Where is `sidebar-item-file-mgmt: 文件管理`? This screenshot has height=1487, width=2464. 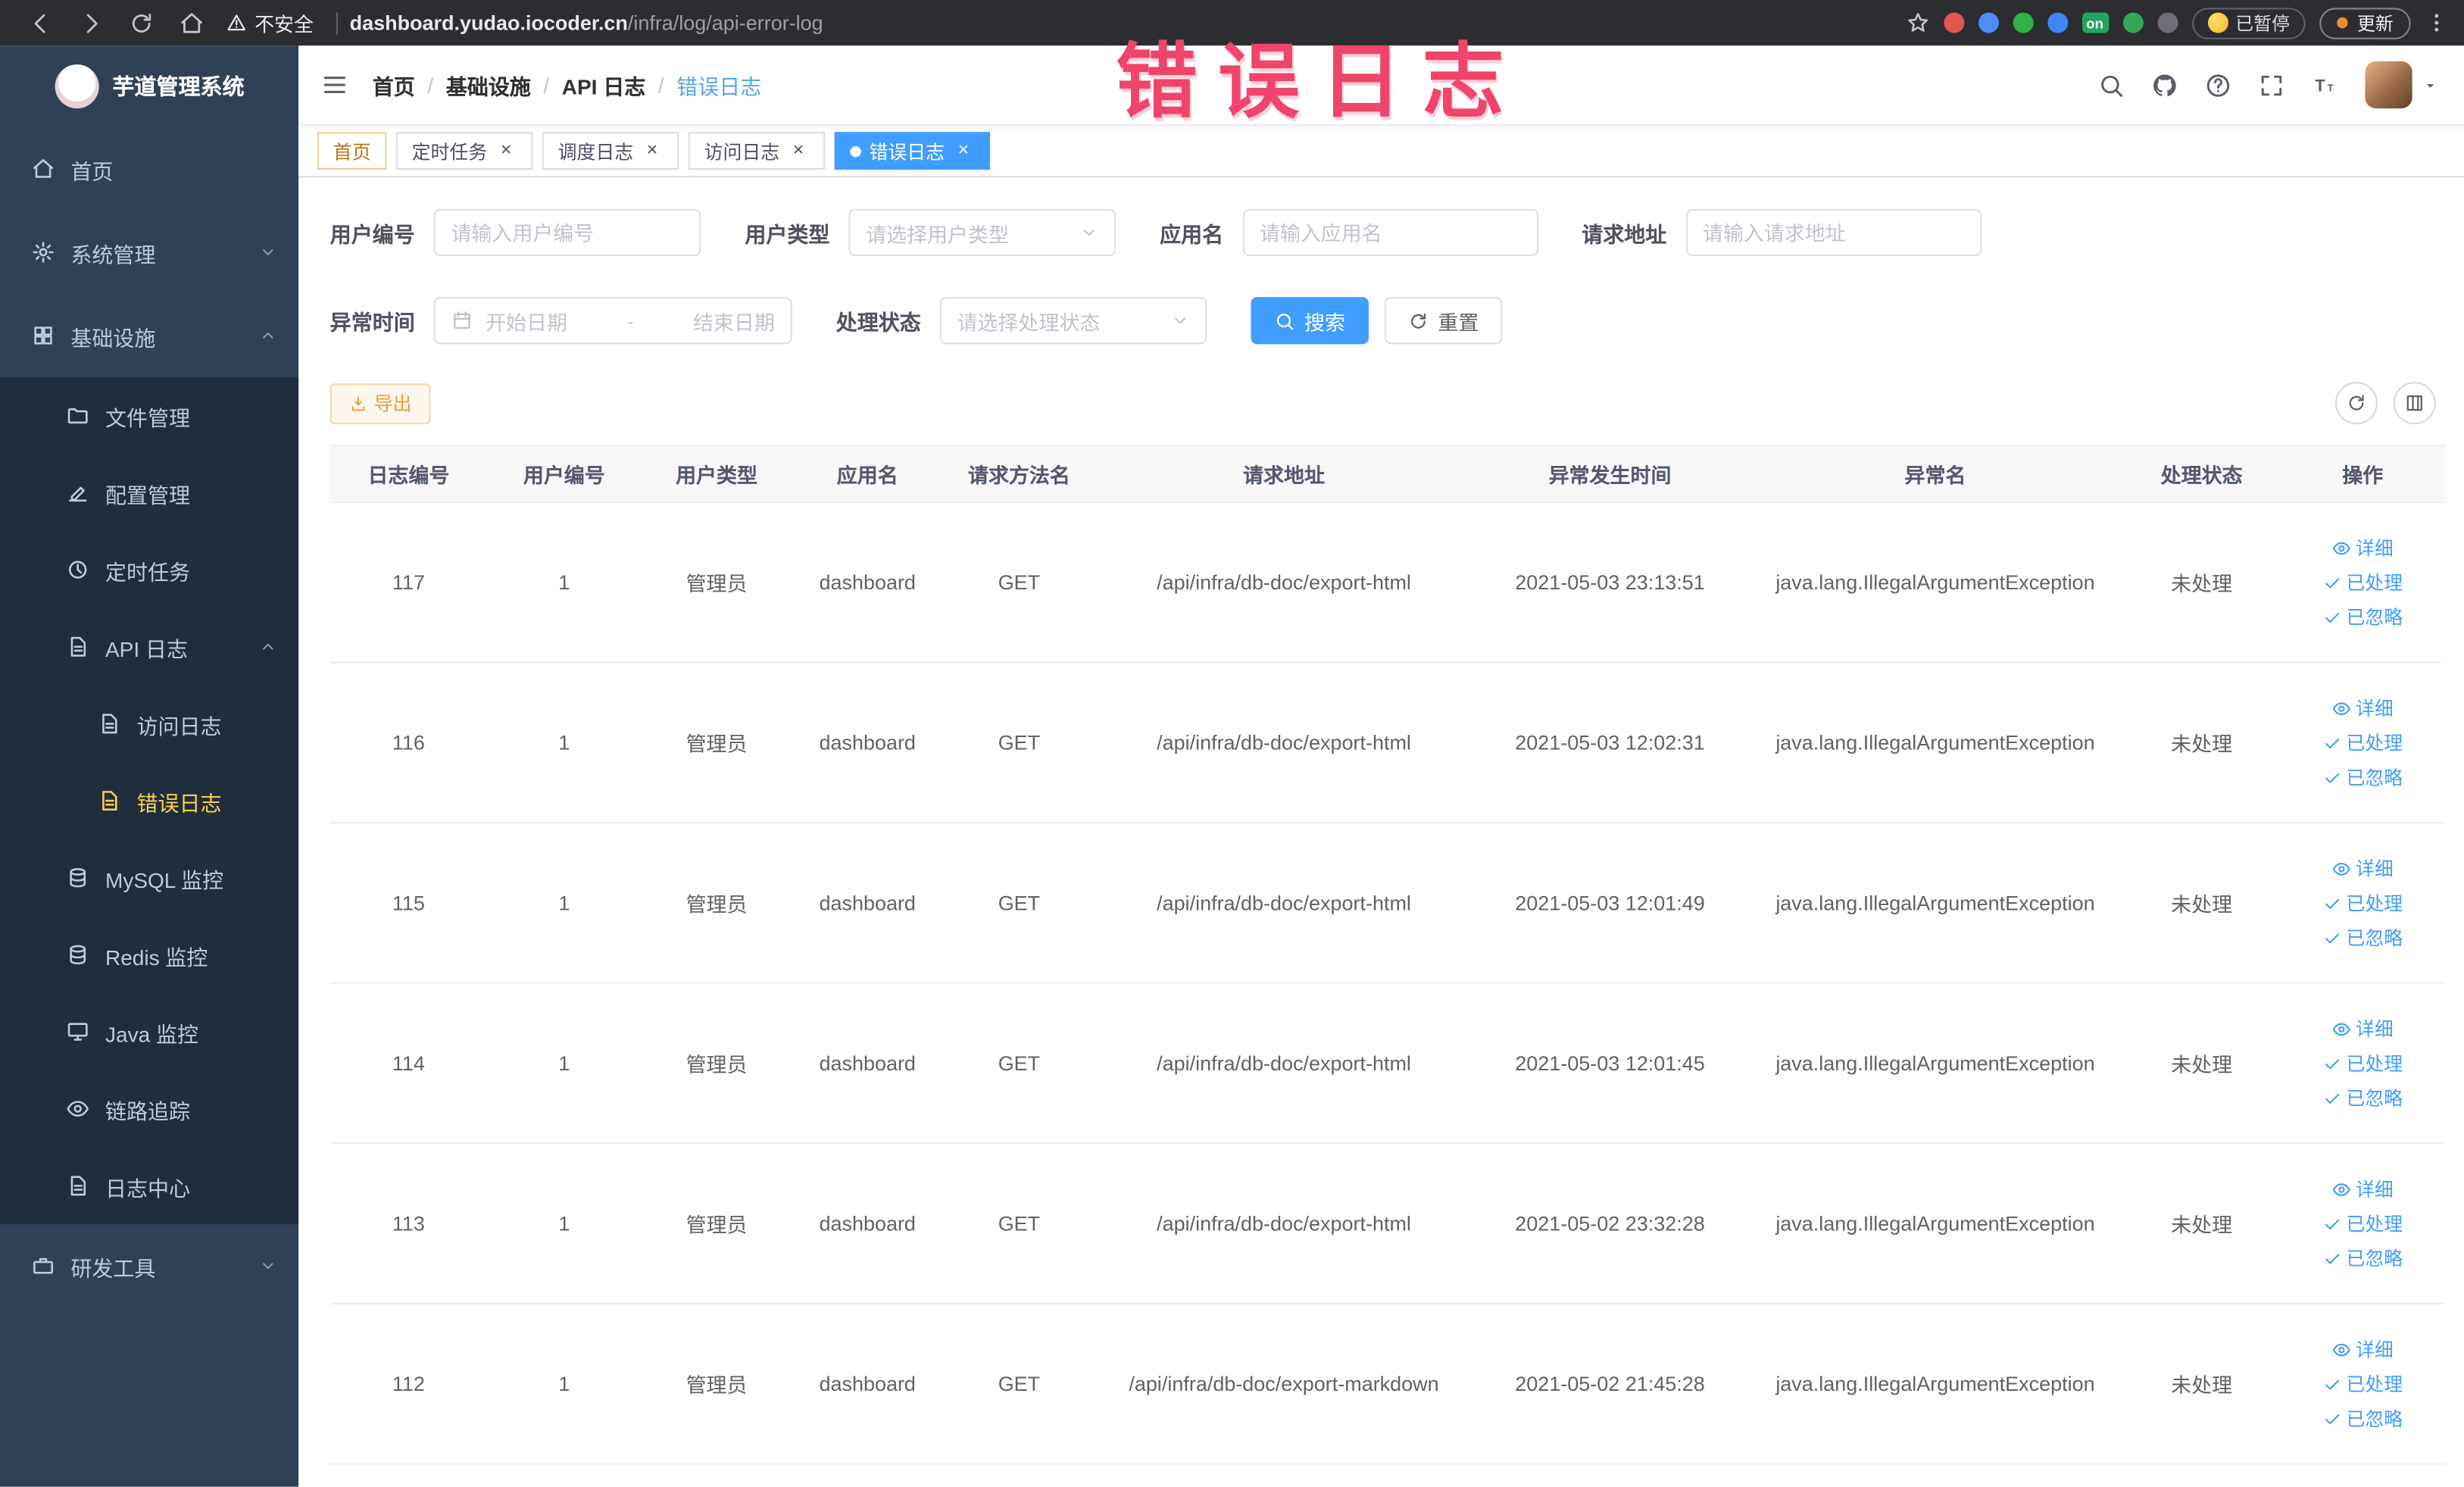
sidebar-item-file-mgmt: 文件管理 is located at coordinates (149, 415).